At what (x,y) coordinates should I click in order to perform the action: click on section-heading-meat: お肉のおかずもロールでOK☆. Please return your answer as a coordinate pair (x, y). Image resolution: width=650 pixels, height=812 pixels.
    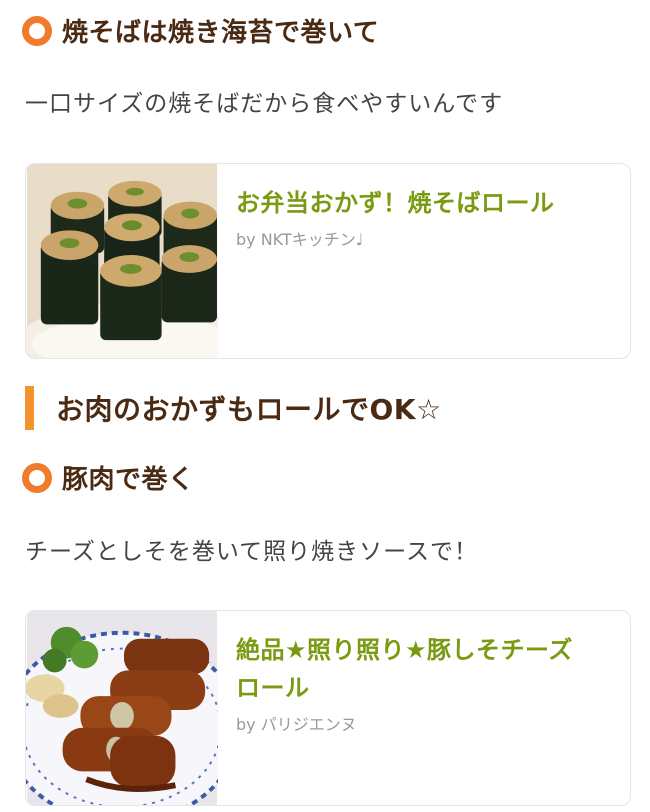
    Looking at the image, I should click on (233, 408).